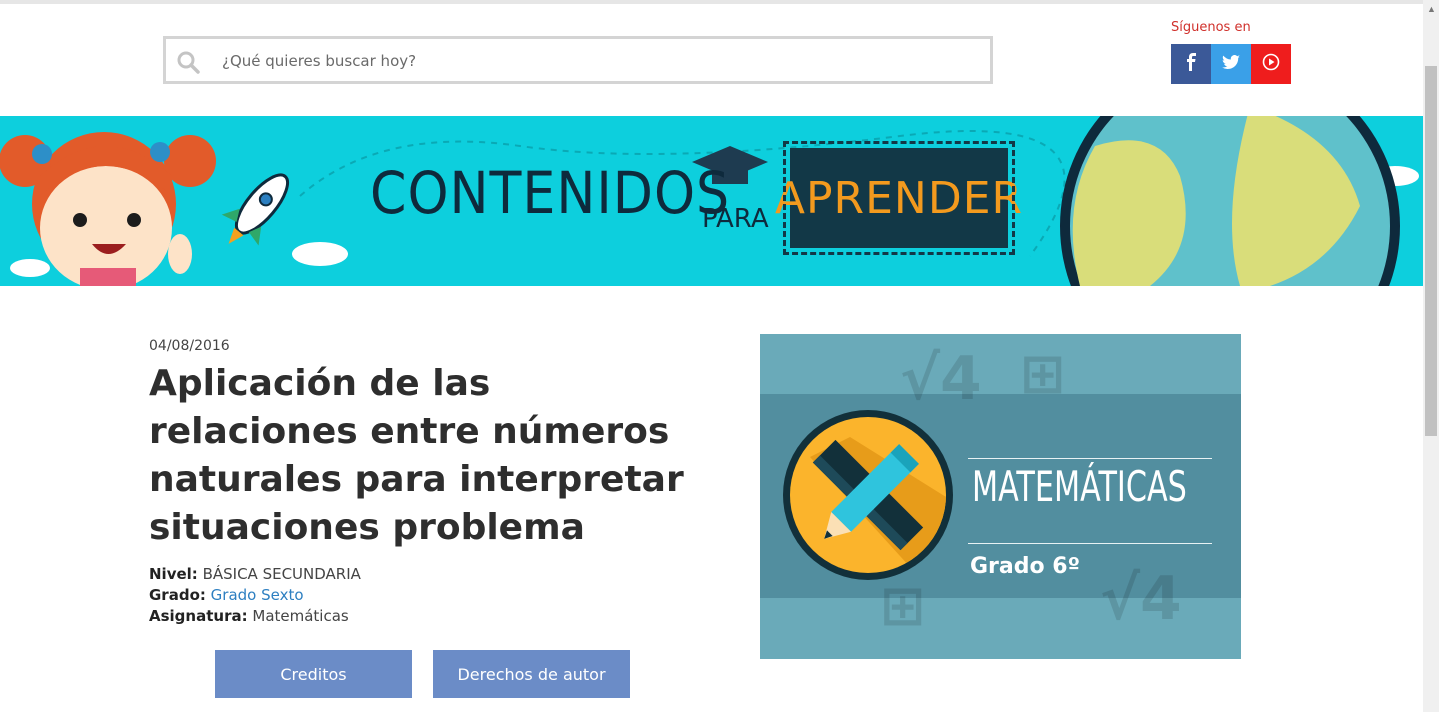 The height and width of the screenshot is (712, 1439). I want to click on credits-button: Creditos, so click(313, 674).